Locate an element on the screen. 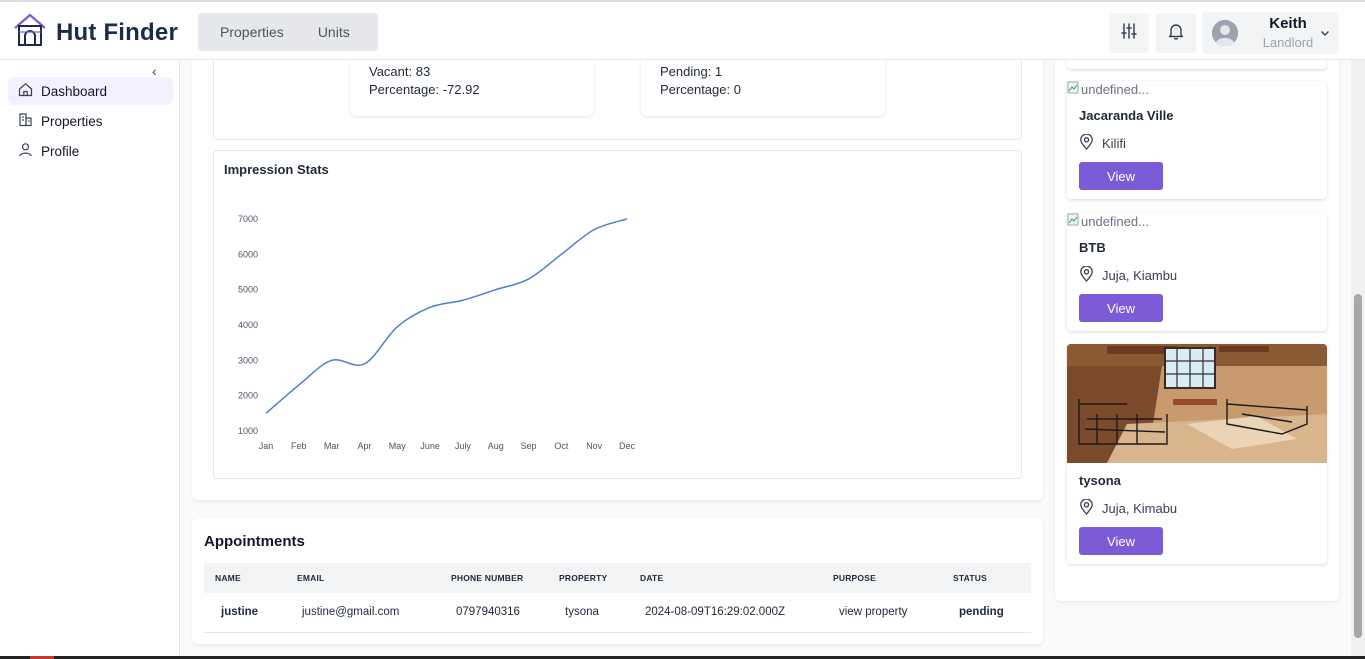  user-name: Keith is located at coordinates (1288, 23).